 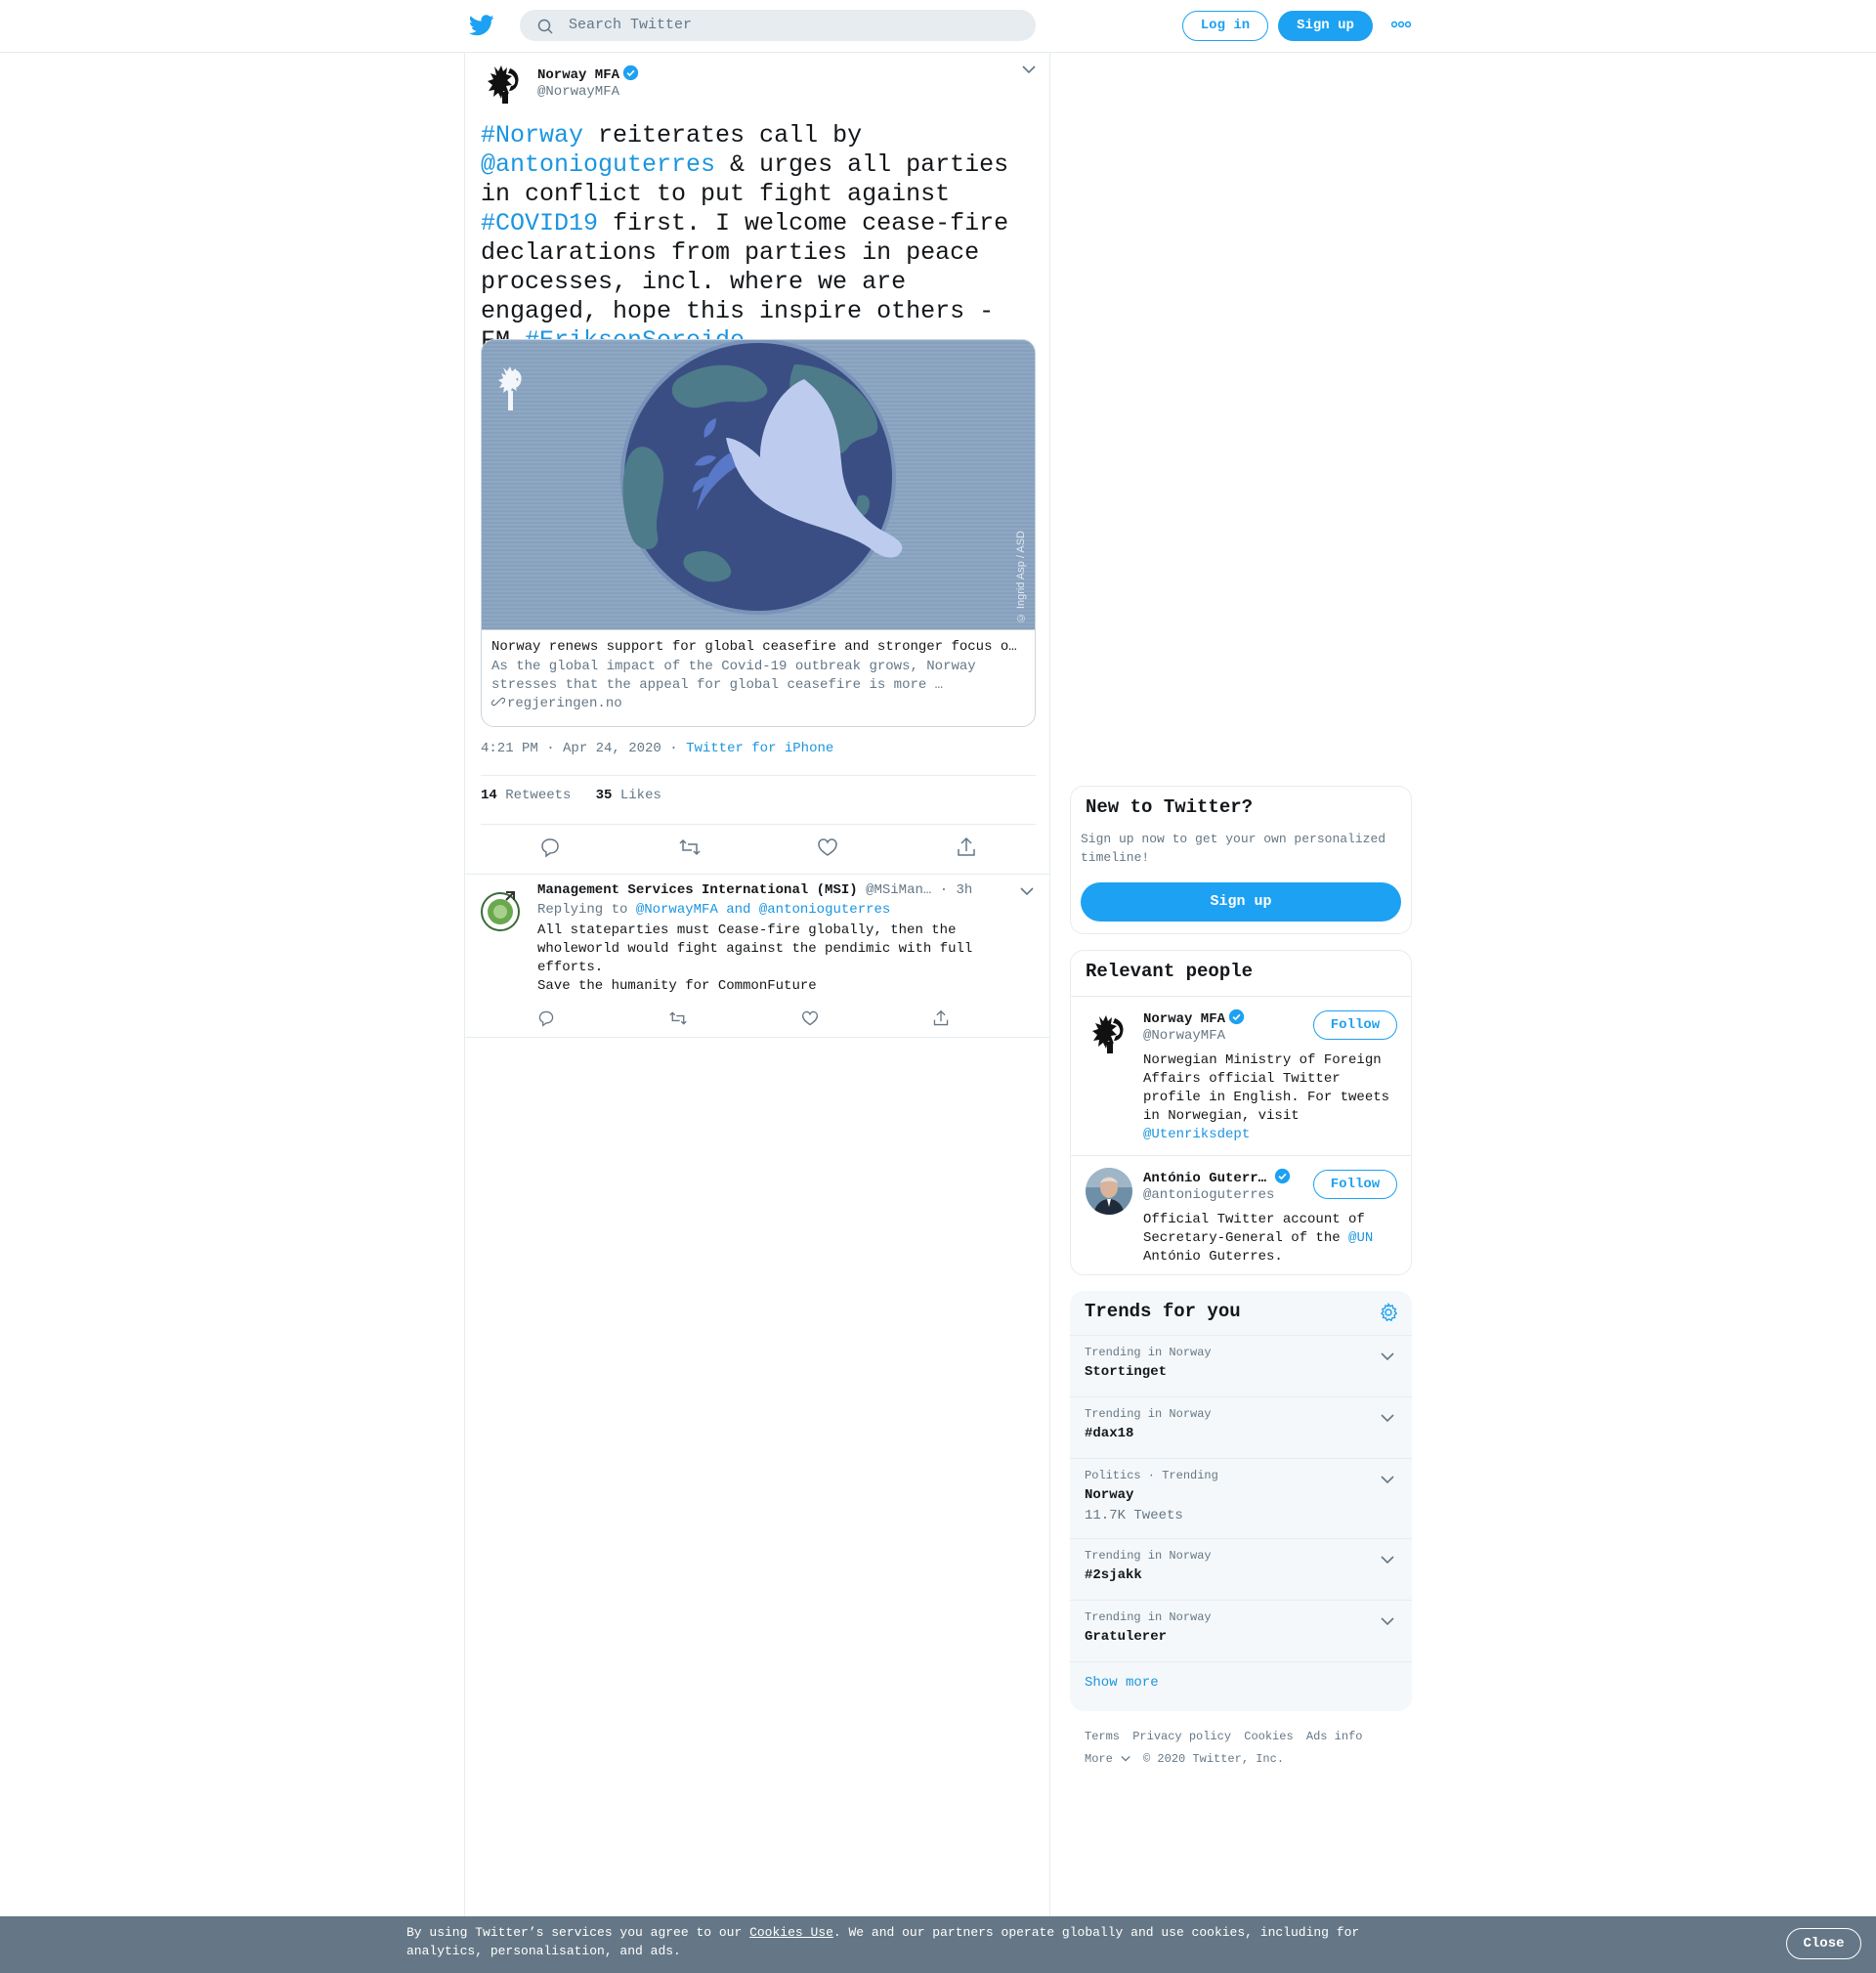 What do you see at coordinates (1401, 24) in the screenshot?
I see `more-dots-icon` at bounding box center [1401, 24].